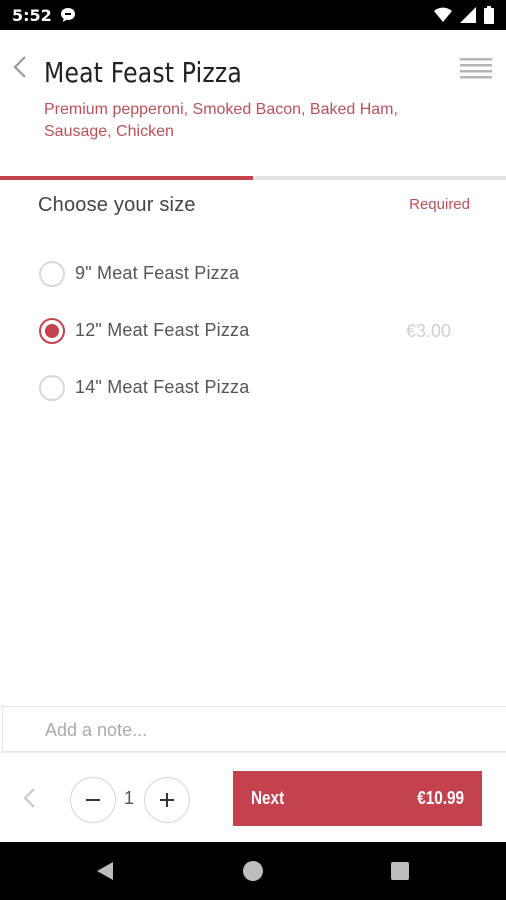 The height and width of the screenshot is (900, 506). What do you see at coordinates (400, 871) in the screenshot?
I see `nav-recents-icon` at bounding box center [400, 871].